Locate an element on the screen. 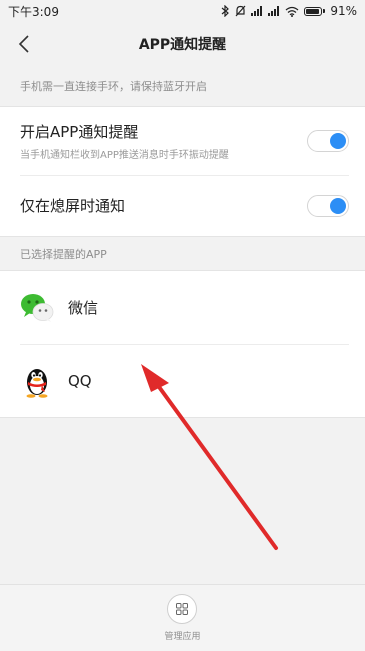  setting-text: 开启APP通知提醒 当手机通知栏收到APP推送消息时手环振动提醒 is located at coordinates (124, 141).